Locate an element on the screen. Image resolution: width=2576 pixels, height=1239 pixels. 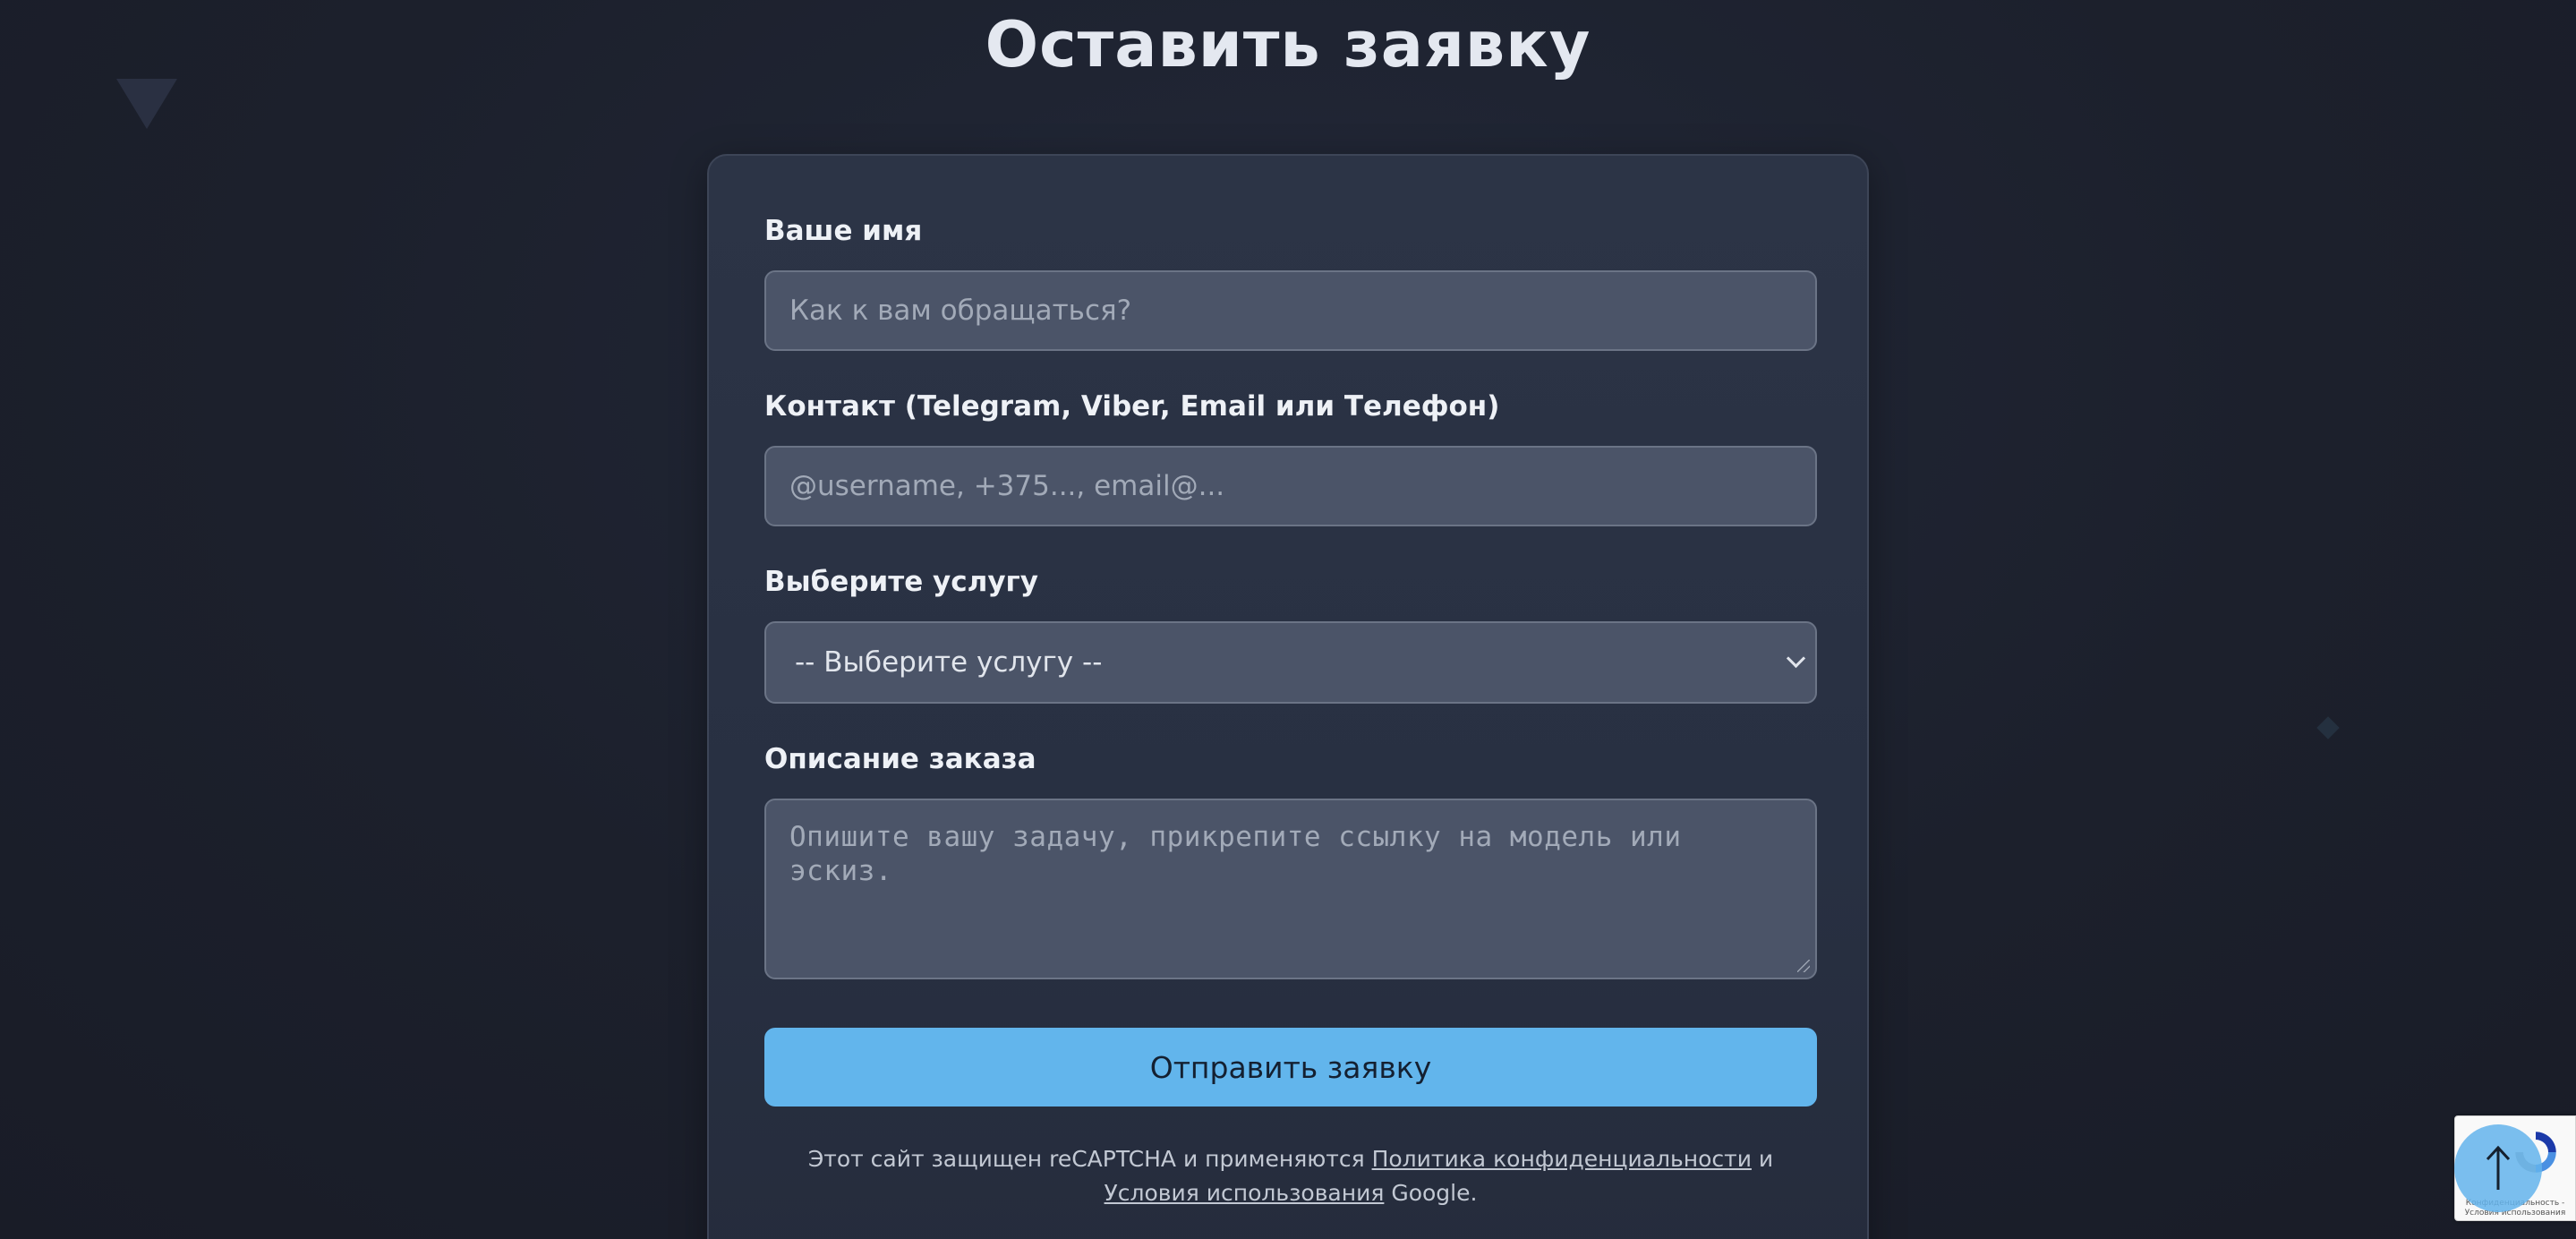
privacy-policy-link: Политика конфиденциальности is located at coordinates (1562, 1159).